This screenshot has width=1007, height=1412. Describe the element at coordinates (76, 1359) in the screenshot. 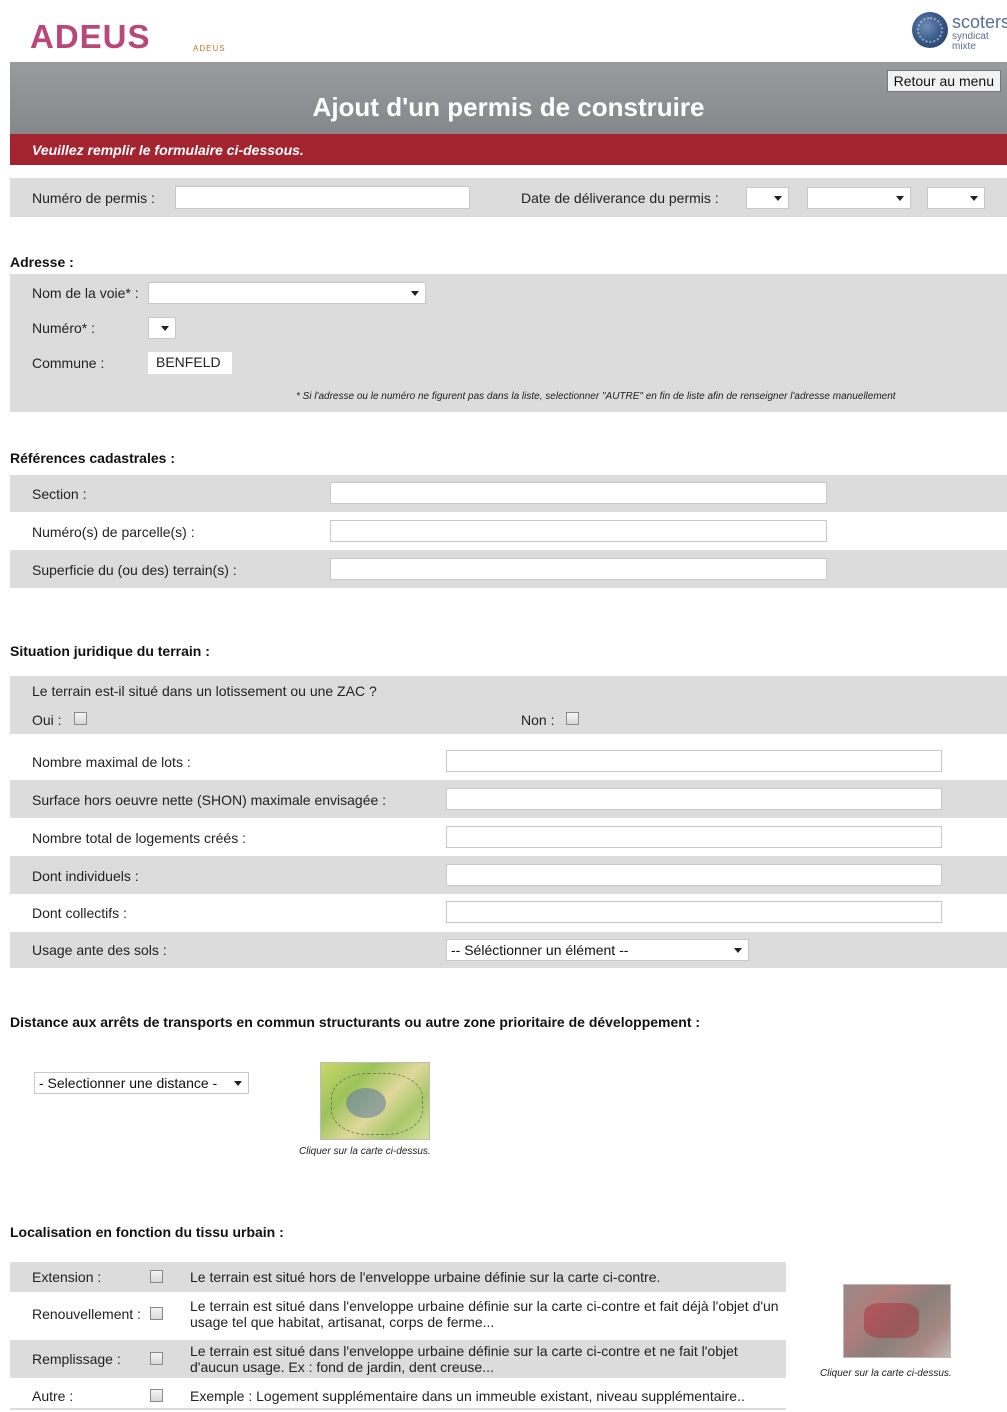

I see `fill-label: Remplissage :` at that location.